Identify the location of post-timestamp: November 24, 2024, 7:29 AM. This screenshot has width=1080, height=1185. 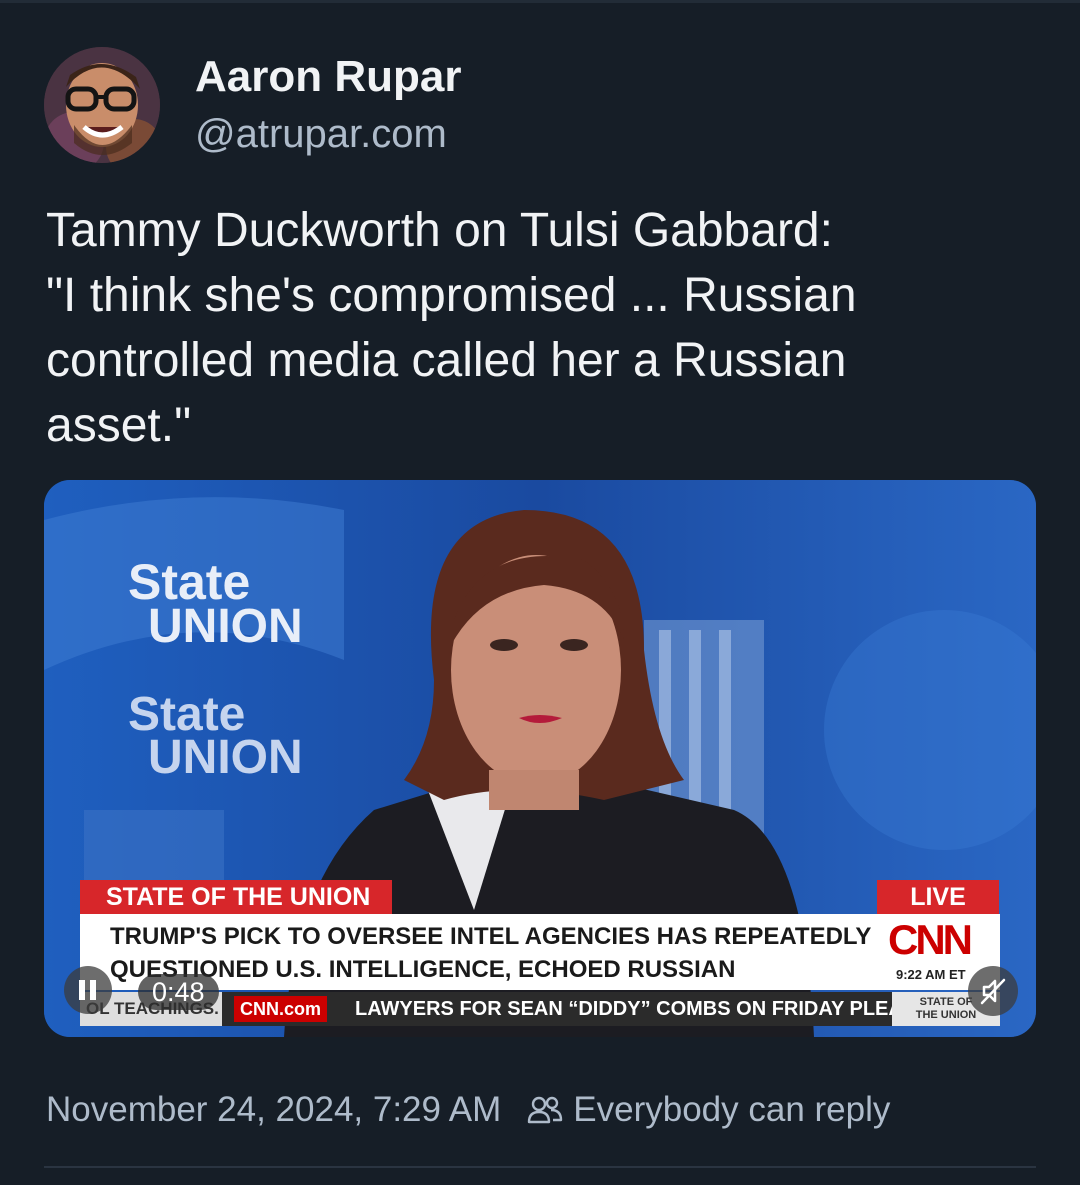
(273, 1110).